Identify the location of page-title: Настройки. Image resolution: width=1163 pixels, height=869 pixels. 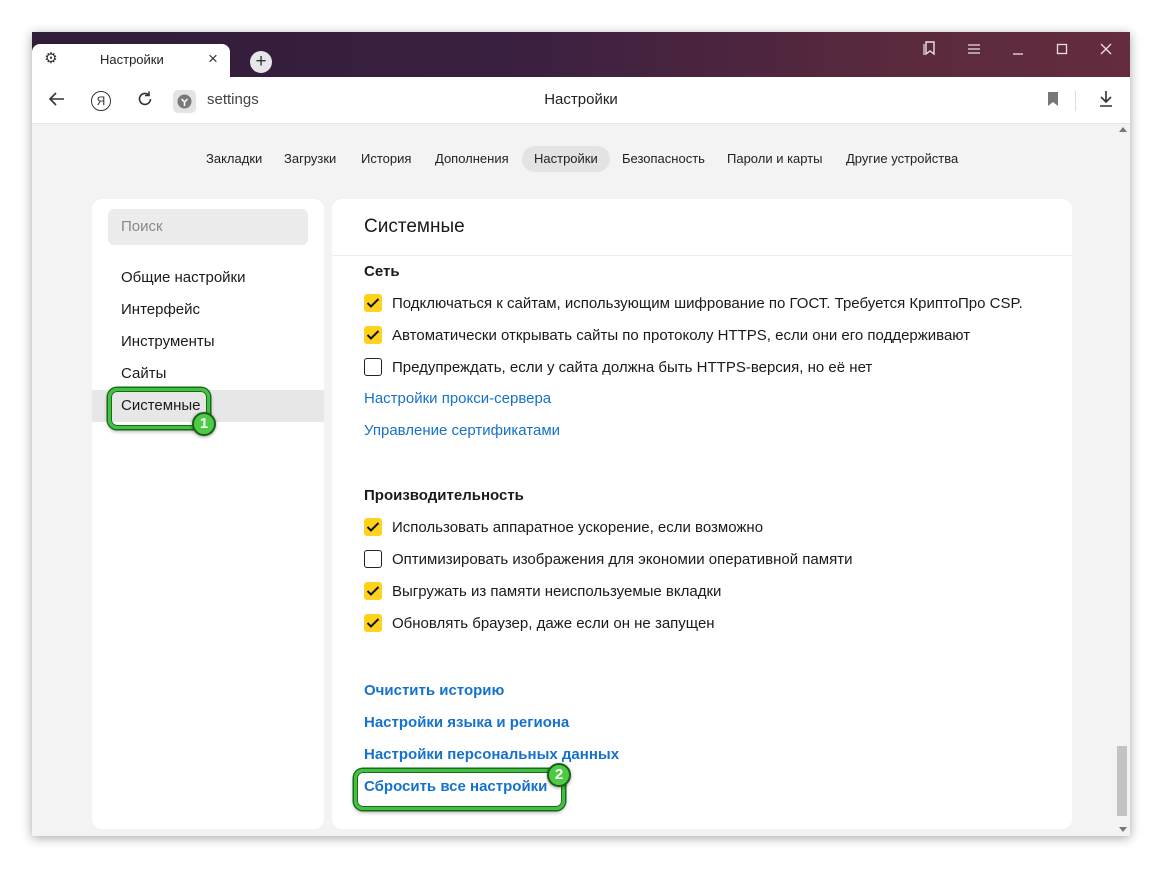
(581, 99).